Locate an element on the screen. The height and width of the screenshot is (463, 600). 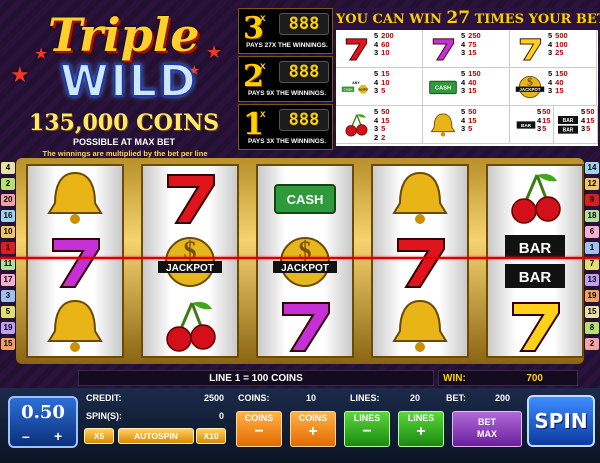
paytable-payouts: 50 15 5 is located at coordinates (472, 120).